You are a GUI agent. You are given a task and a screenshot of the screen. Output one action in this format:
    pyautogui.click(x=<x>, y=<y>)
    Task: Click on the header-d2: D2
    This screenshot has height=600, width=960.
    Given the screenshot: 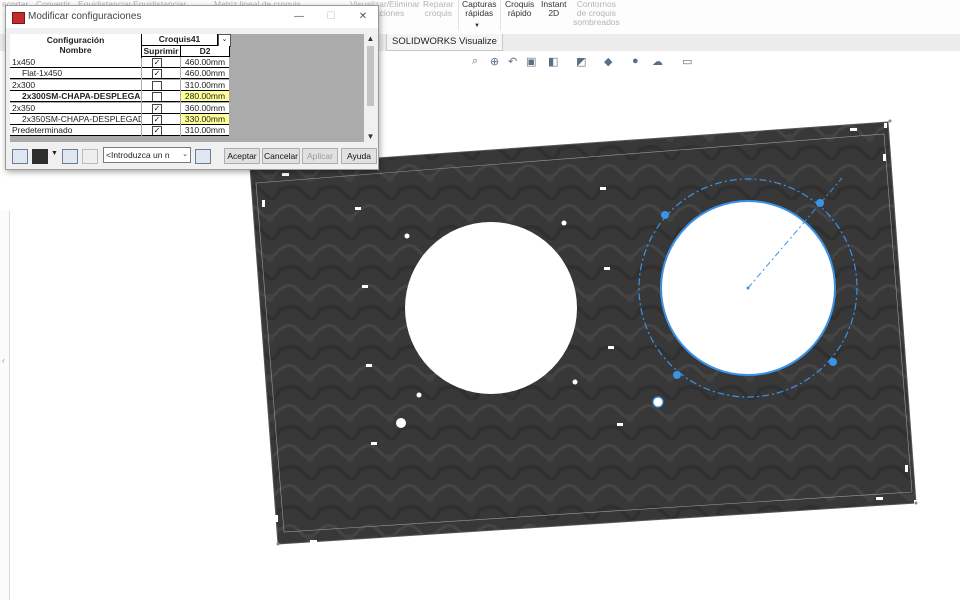 What is the action you would take?
    pyautogui.click(x=205, y=51)
    